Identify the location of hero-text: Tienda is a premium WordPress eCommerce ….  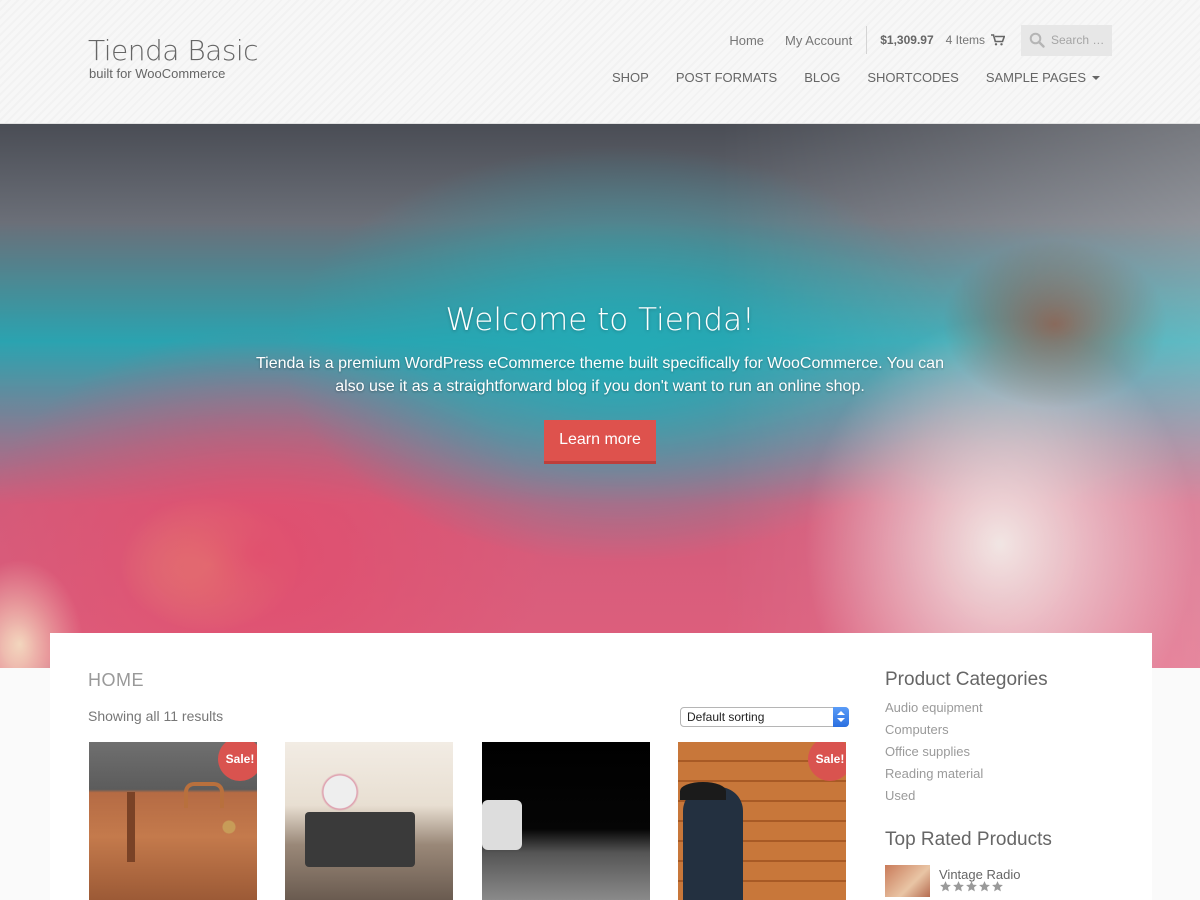
(600, 375).